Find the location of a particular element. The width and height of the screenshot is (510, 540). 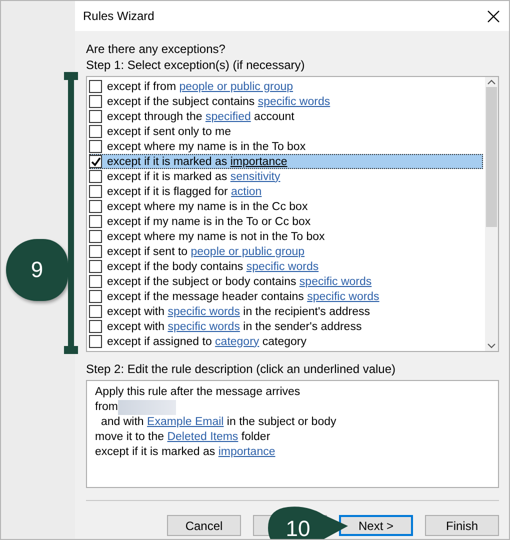

question-label: Are there any exceptions? is located at coordinates (156, 49).